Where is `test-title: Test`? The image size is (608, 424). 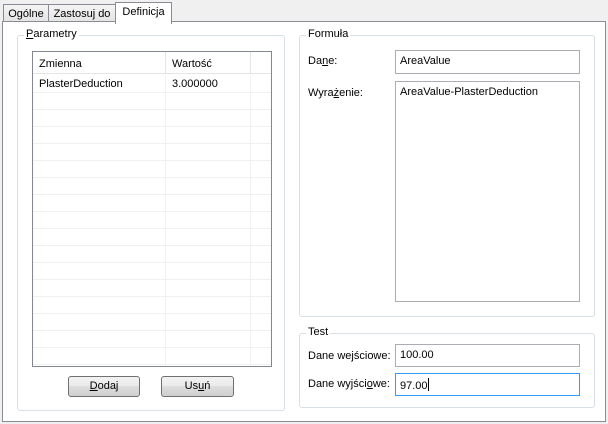
test-title: Test is located at coordinates (318, 332).